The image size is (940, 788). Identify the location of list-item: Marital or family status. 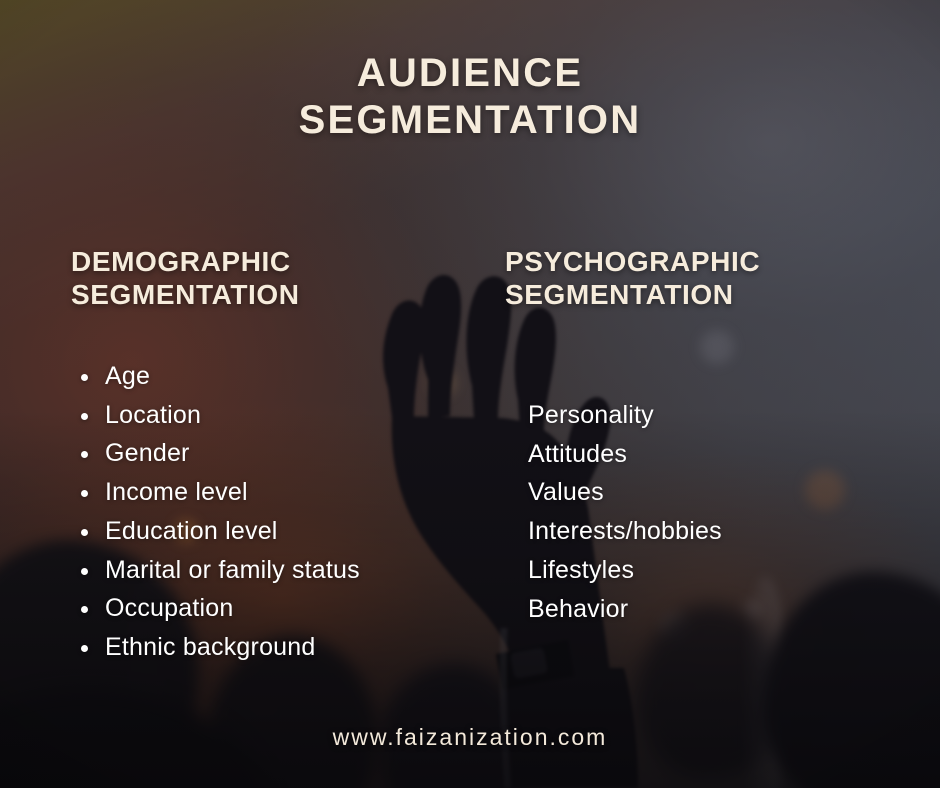
(273, 570).